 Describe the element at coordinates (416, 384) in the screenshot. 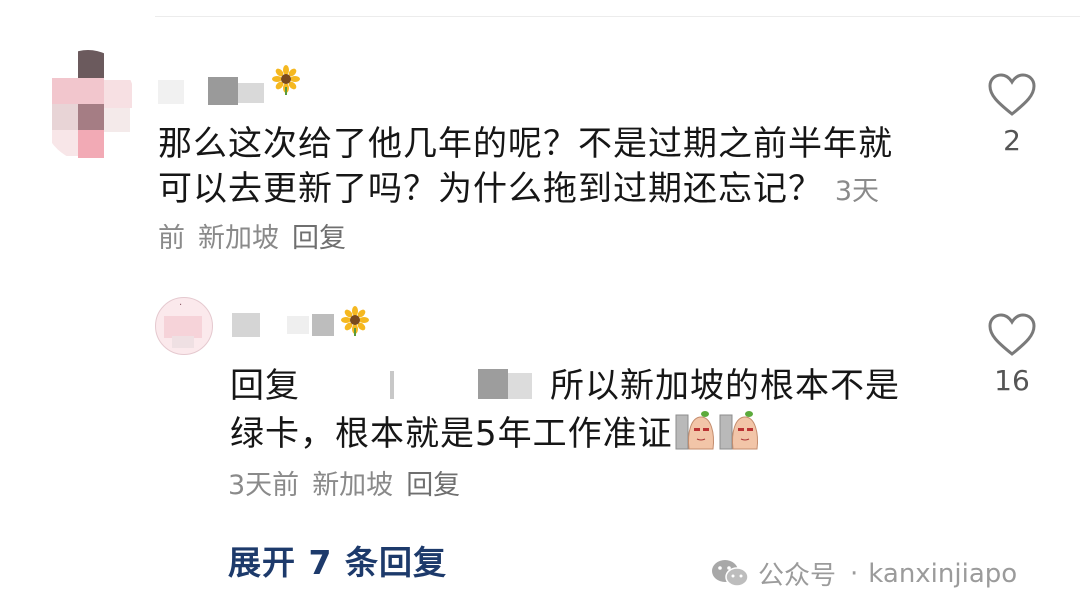

I see `mentioned-user` at that location.